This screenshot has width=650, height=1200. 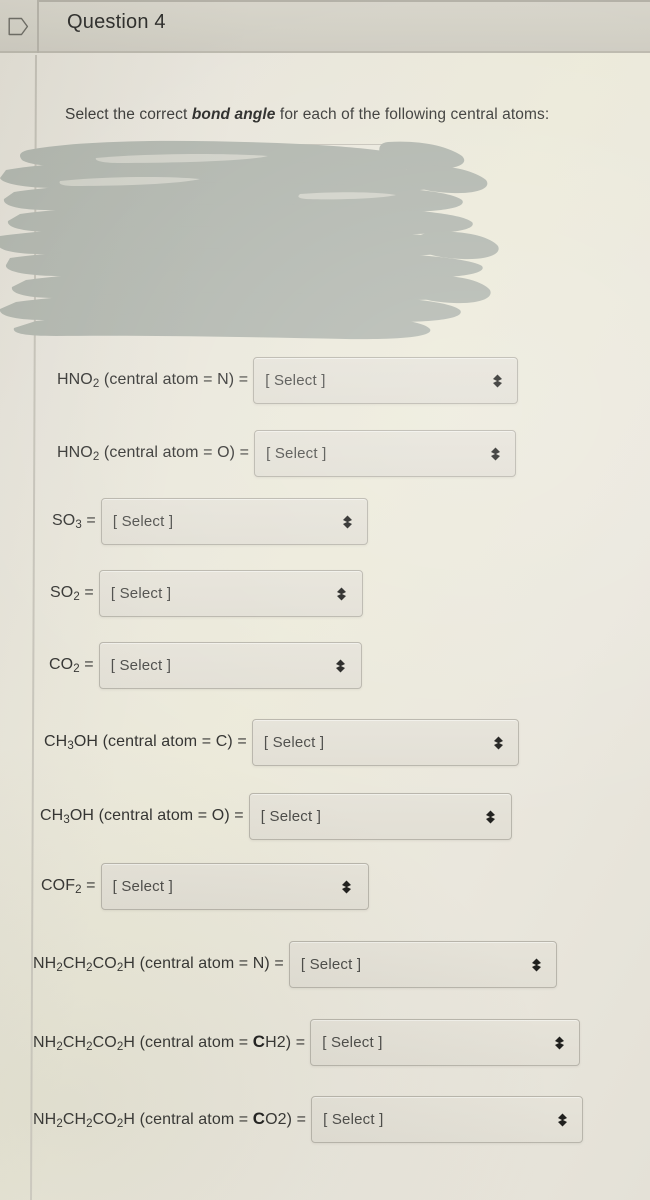 What do you see at coordinates (250, 238) in the screenshot?
I see `redacted-scribble` at bounding box center [250, 238].